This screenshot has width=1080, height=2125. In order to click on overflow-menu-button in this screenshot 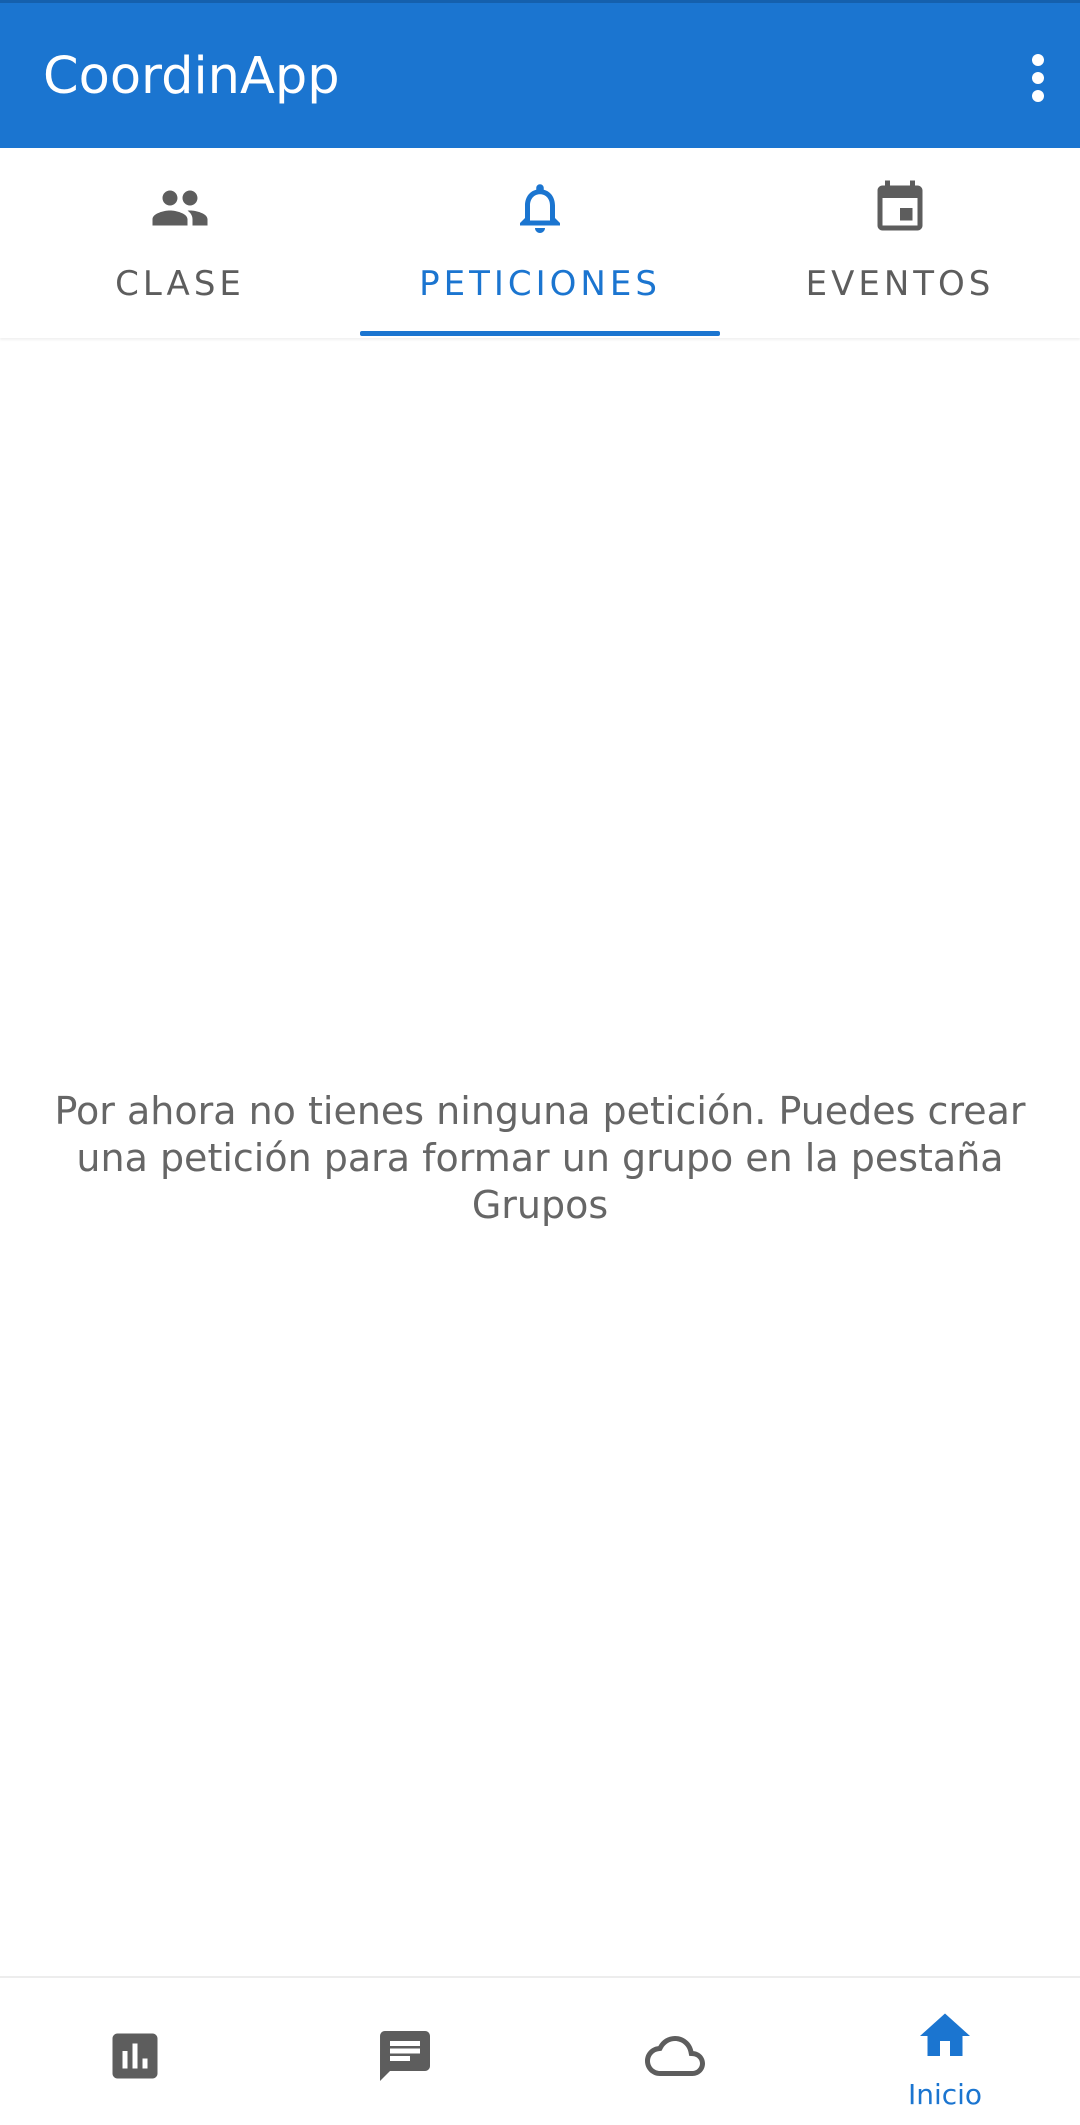, I will do `click(1038, 77)`.